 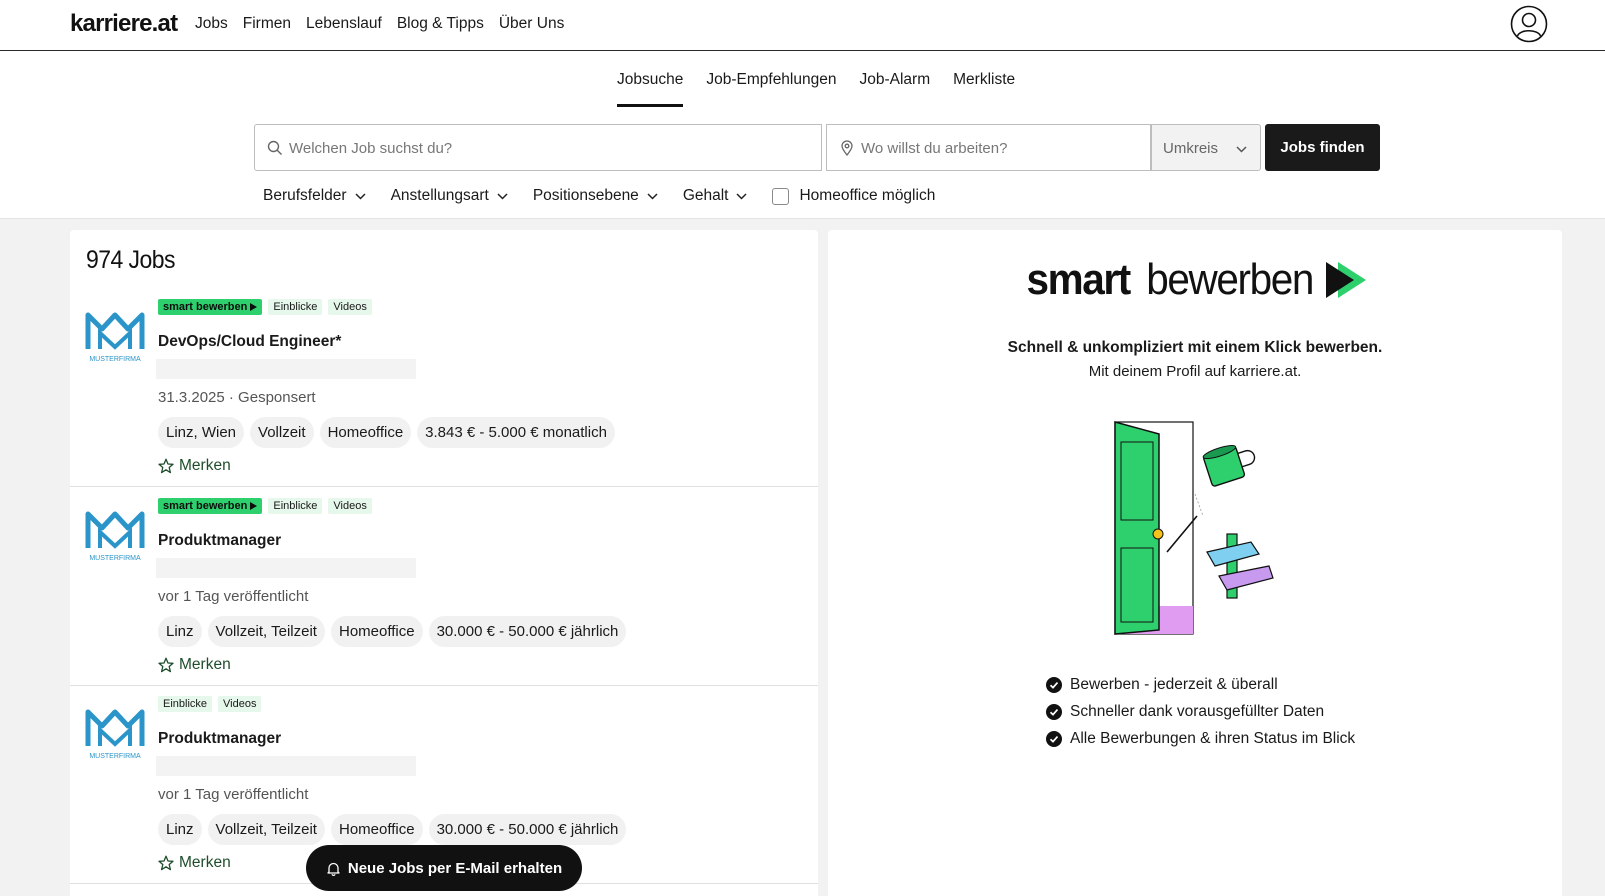 I want to click on location-placeholder: Wo willst du arbeiten?, so click(x=934, y=148).